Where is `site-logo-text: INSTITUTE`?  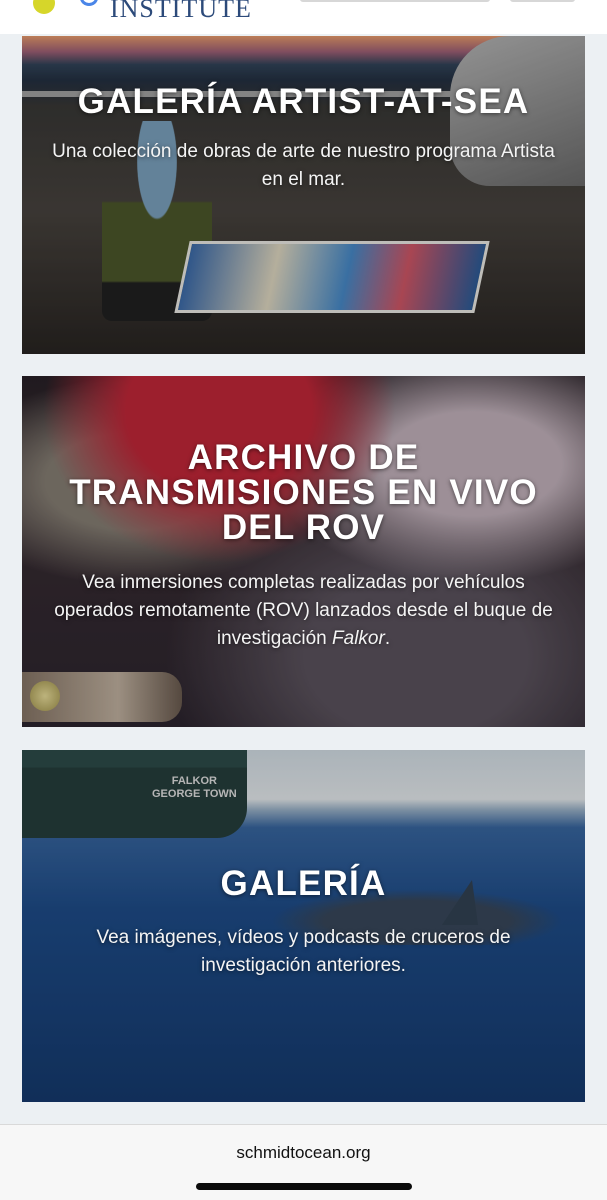
site-logo-text: INSTITUTE is located at coordinates (181, 12).